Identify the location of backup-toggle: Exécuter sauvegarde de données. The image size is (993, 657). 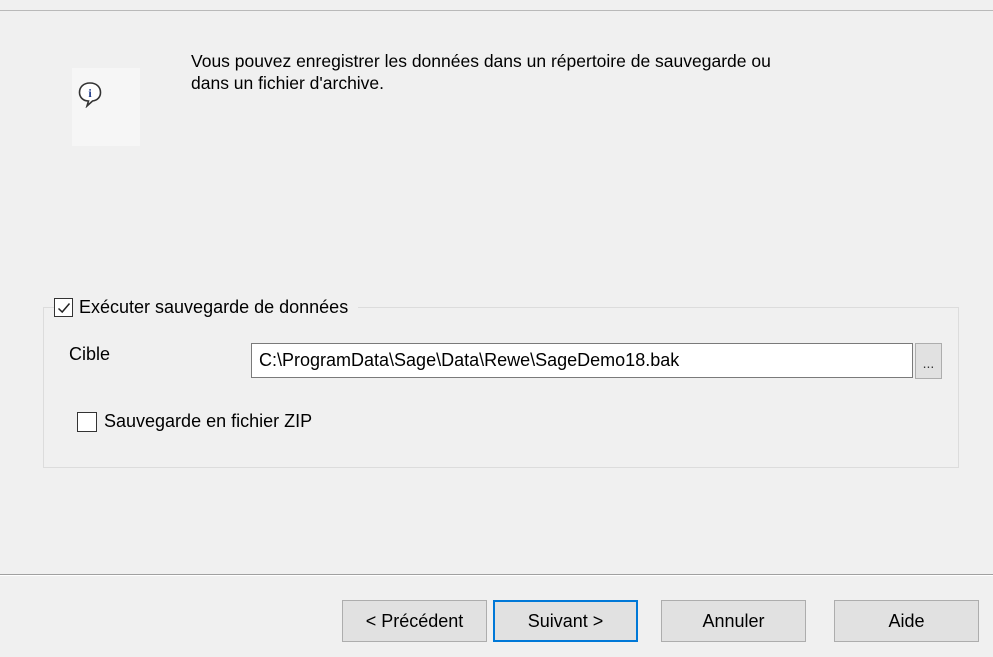
(206, 307).